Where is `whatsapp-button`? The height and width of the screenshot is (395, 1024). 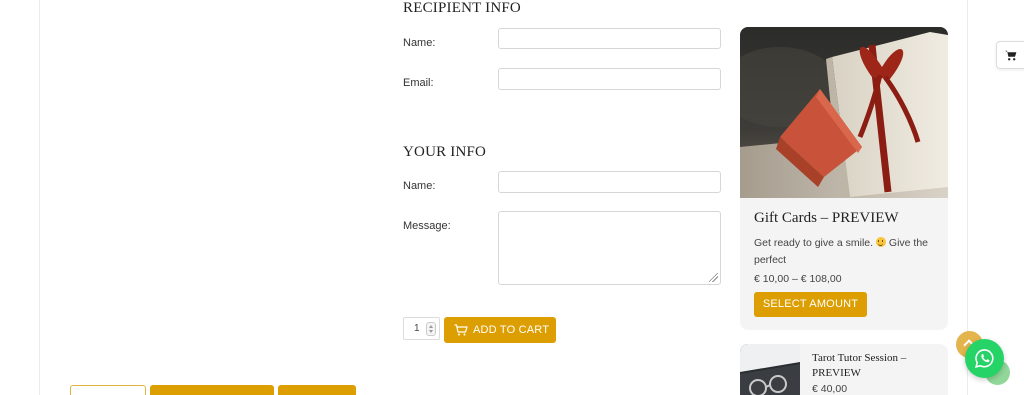 whatsapp-button is located at coordinates (984, 358).